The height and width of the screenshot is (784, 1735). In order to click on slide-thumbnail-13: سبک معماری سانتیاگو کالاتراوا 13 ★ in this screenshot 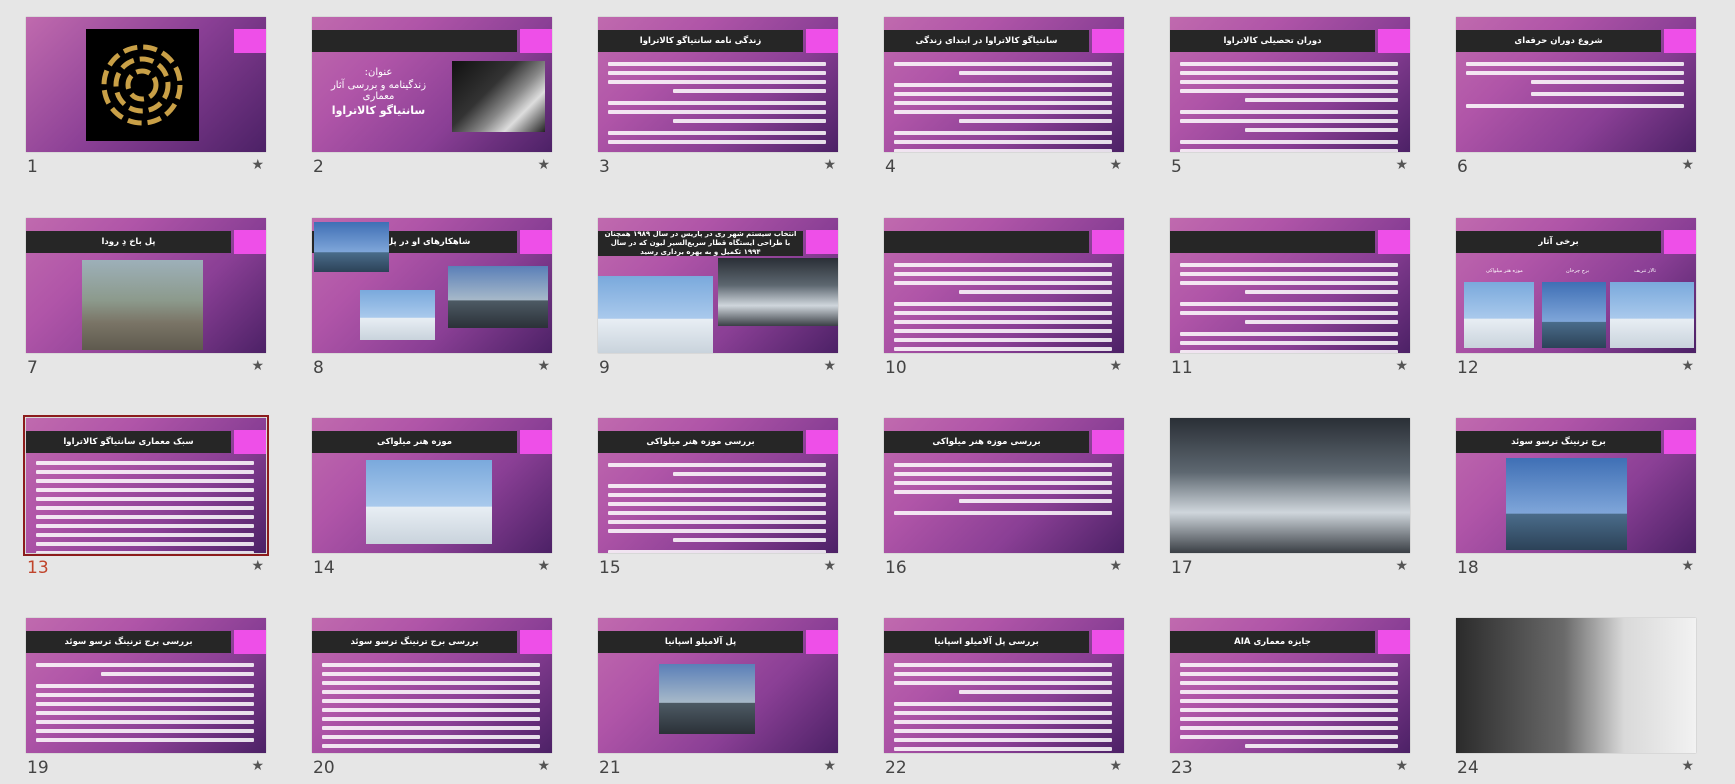, I will do `click(146, 499)`.